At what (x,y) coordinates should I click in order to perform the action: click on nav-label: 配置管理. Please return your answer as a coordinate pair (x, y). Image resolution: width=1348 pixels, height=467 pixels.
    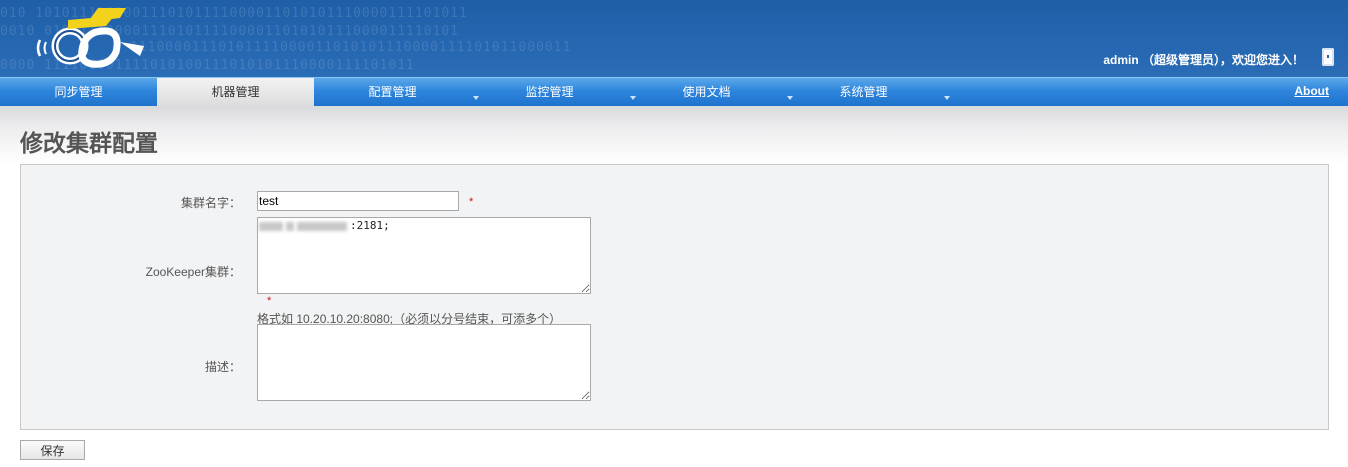
    Looking at the image, I should click on (392, 92).